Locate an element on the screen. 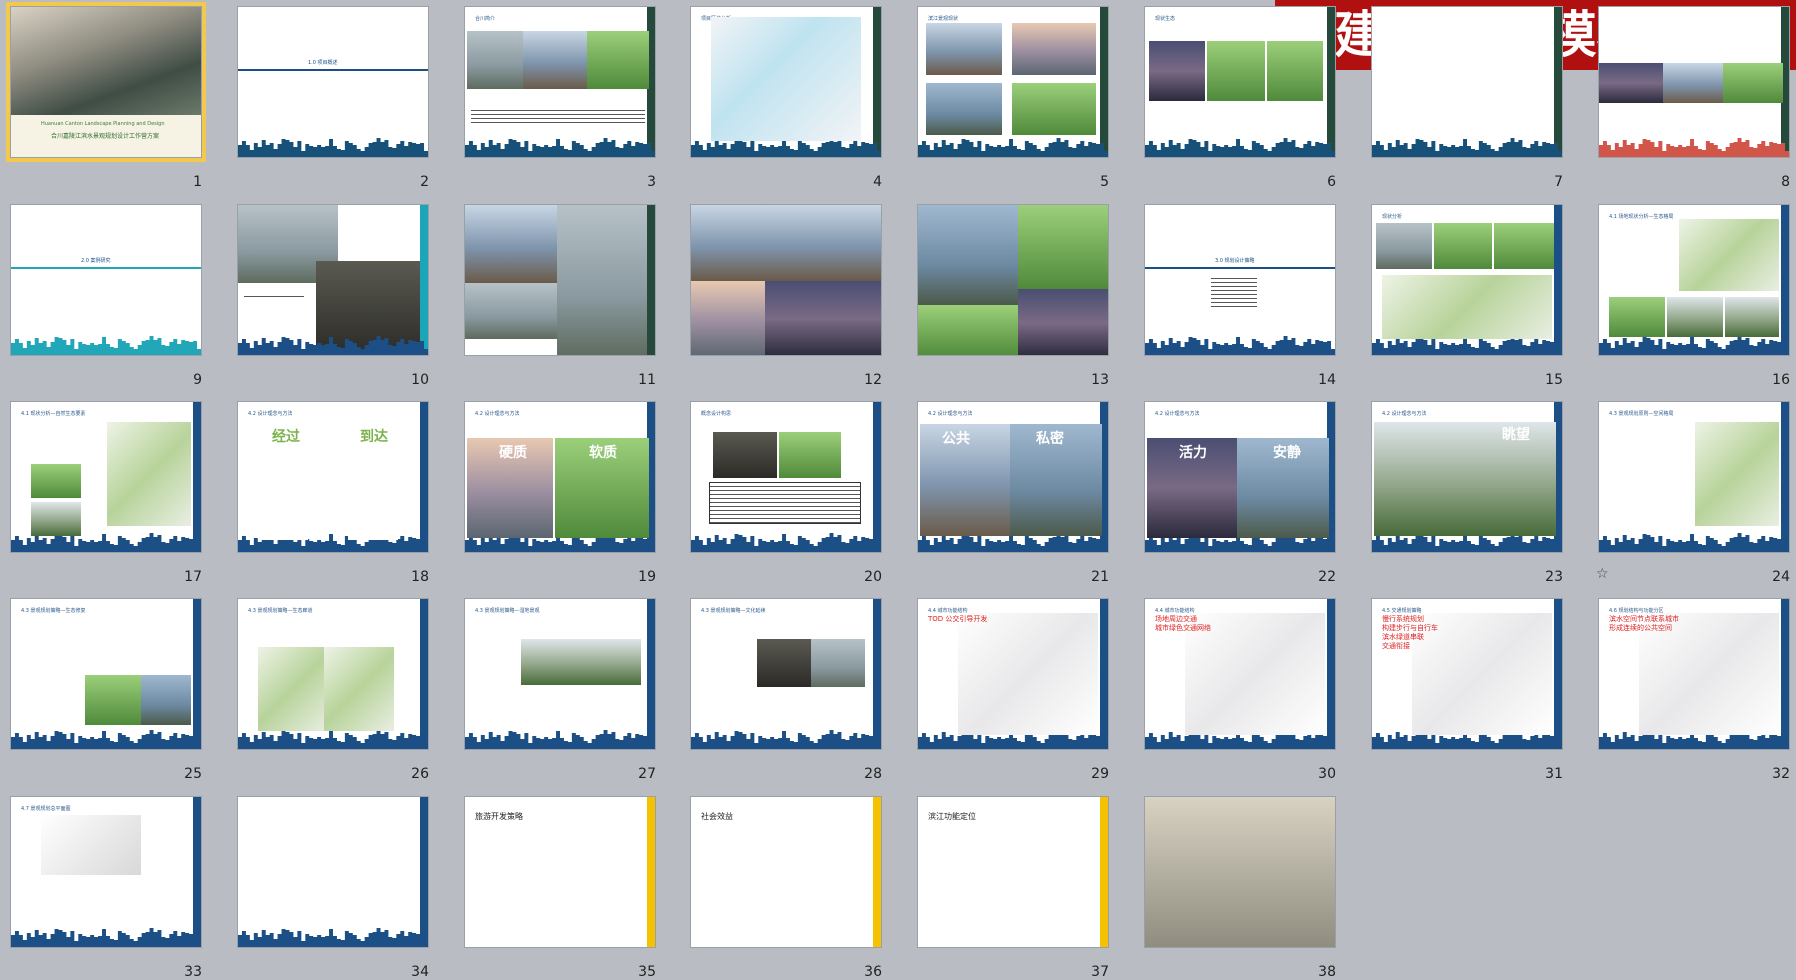 This screenshot has height=980, width=1796. slide-thumbnail-15: 现状分析 is located at coordinates (1467, 280).